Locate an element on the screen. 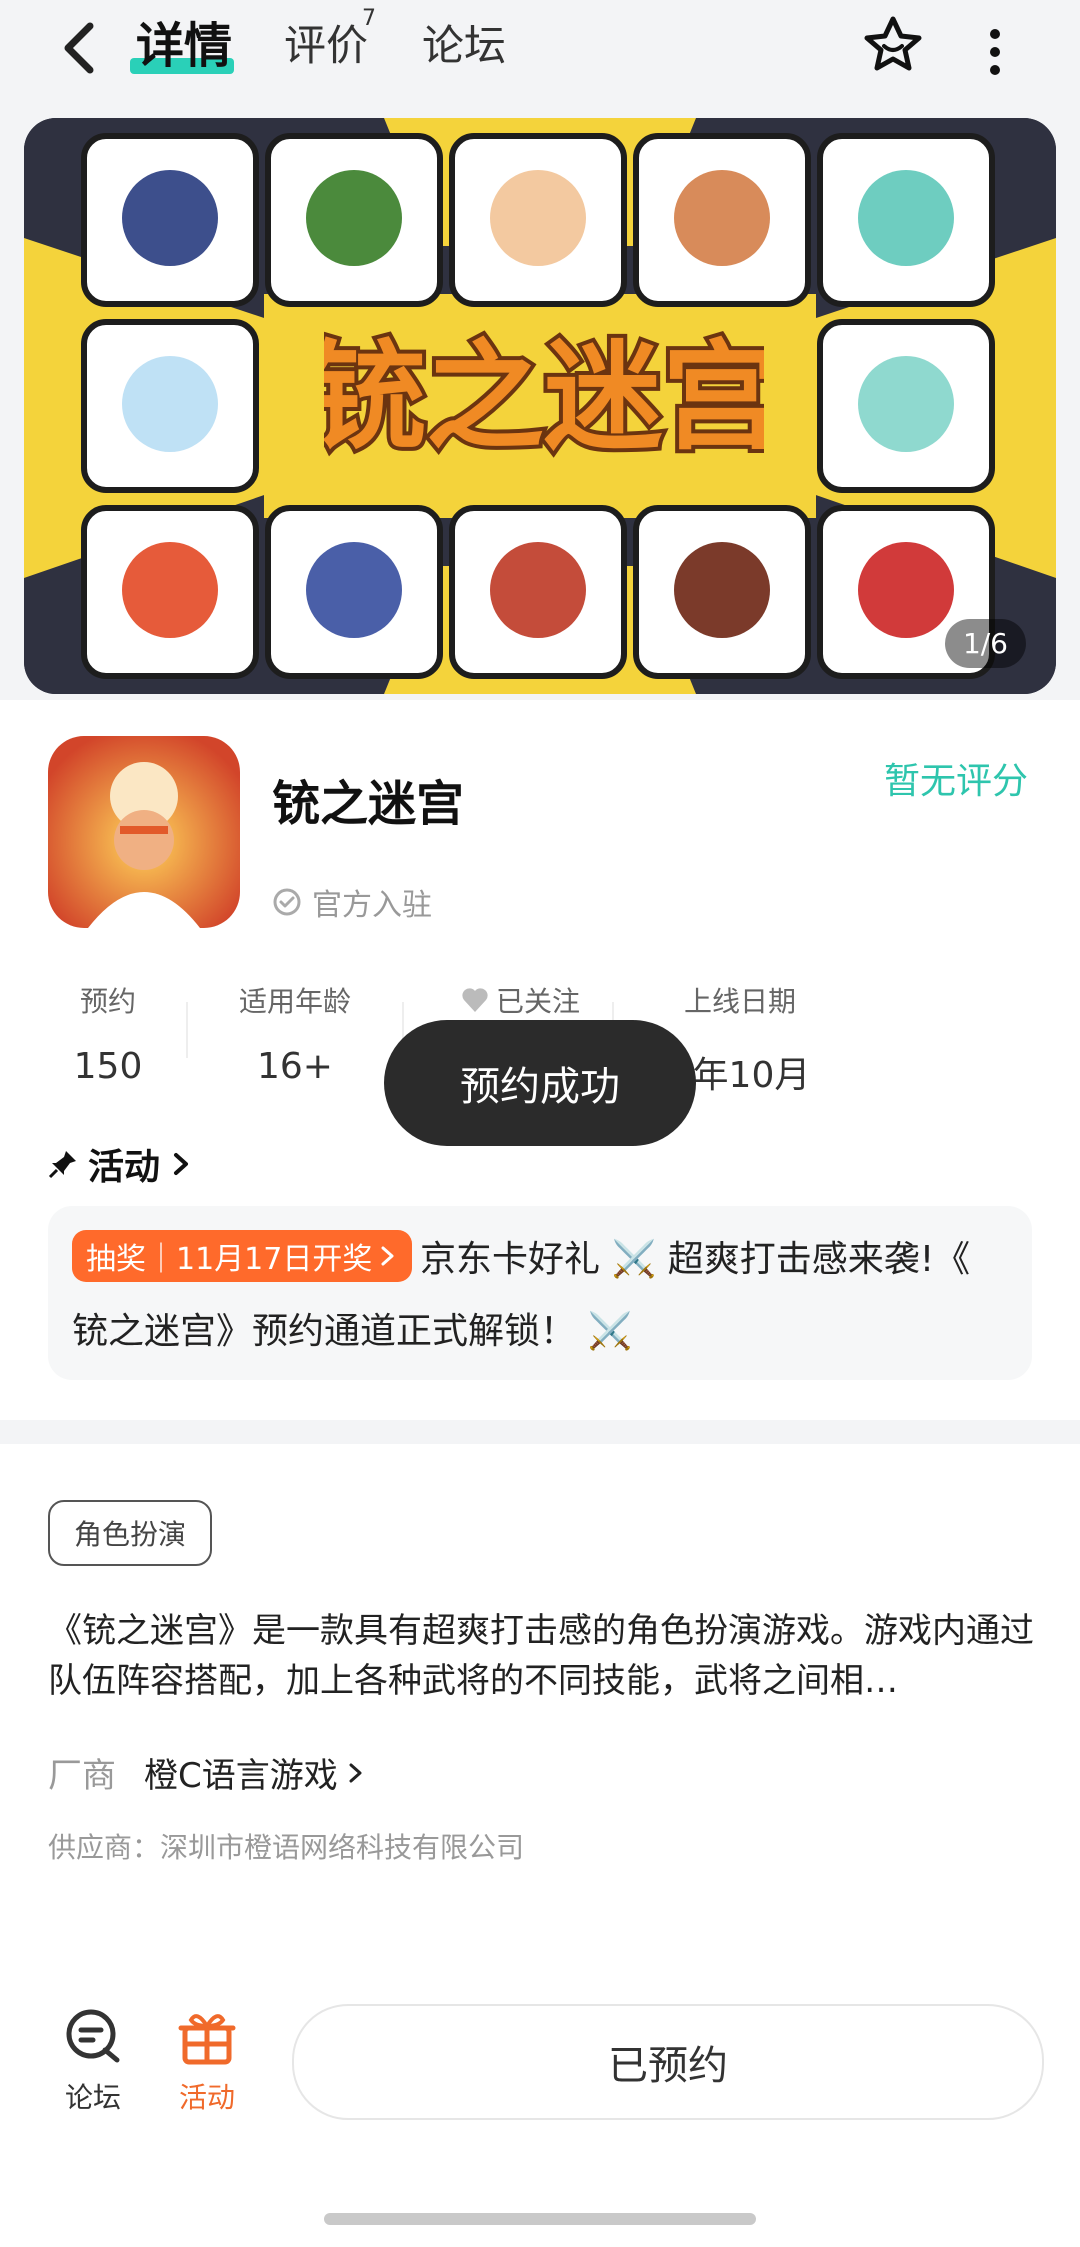 The width and height of the screenshot is (1080, 2247). nav-activity: 活动 is located at coordinates (207, 2061).